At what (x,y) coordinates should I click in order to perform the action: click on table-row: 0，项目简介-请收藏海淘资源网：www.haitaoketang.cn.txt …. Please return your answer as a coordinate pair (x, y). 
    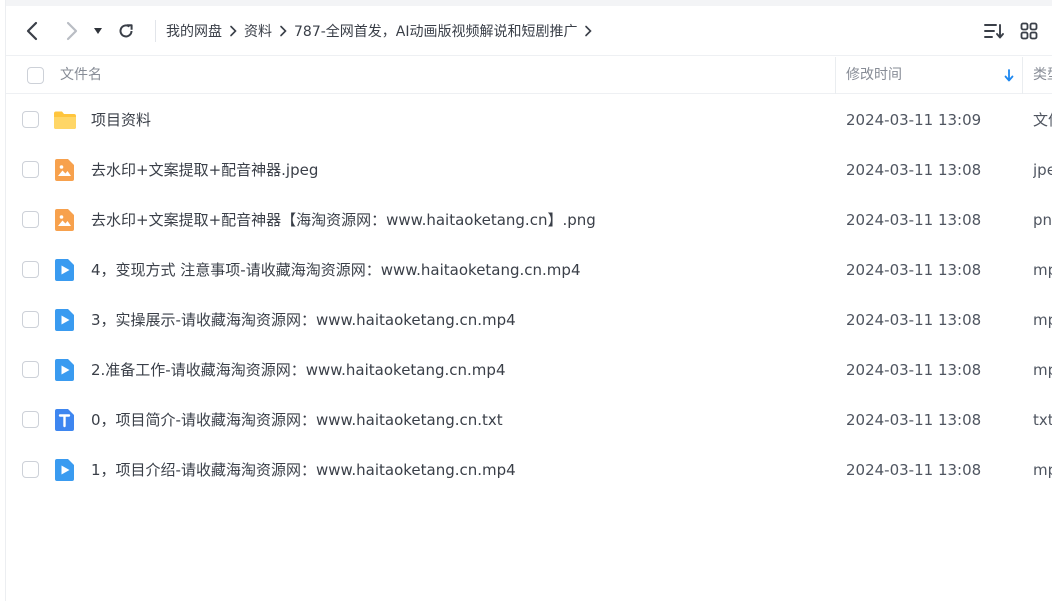
    Looking at the image, I should click on (529, 420).